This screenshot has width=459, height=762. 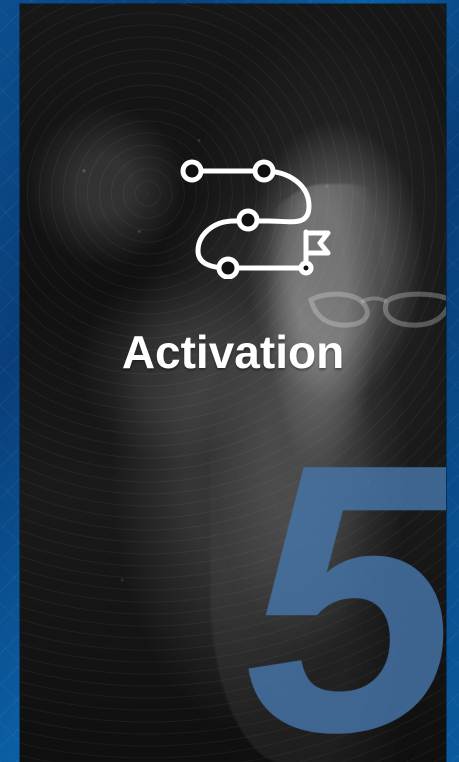 I want to click on eyeglasses-decoration, so click(x=377, y=309).